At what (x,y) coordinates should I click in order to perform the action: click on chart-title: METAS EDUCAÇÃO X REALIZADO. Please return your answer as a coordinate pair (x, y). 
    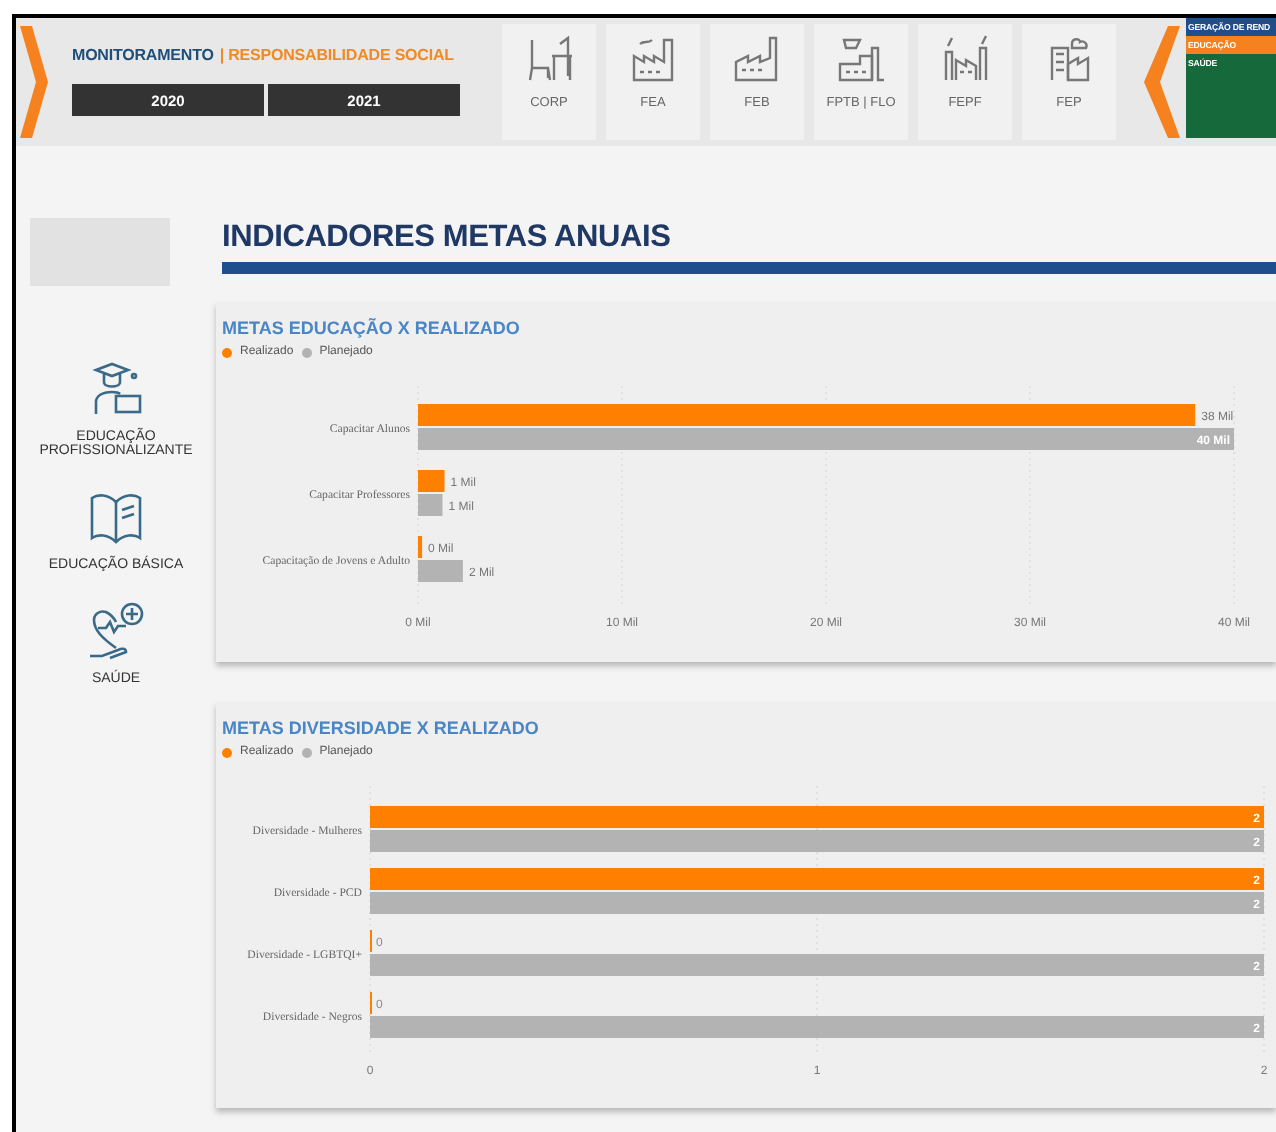
    Looking at the image, I should click on (372, 328).